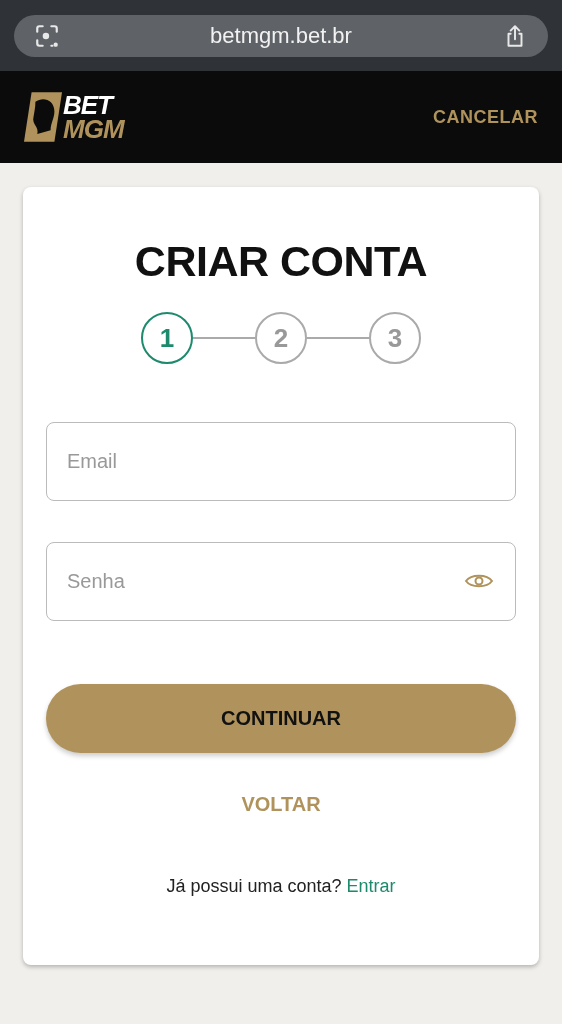 The width and height of the screenshot is (562, 1024). I want to click on password-field: Senha, so click(281, 581).